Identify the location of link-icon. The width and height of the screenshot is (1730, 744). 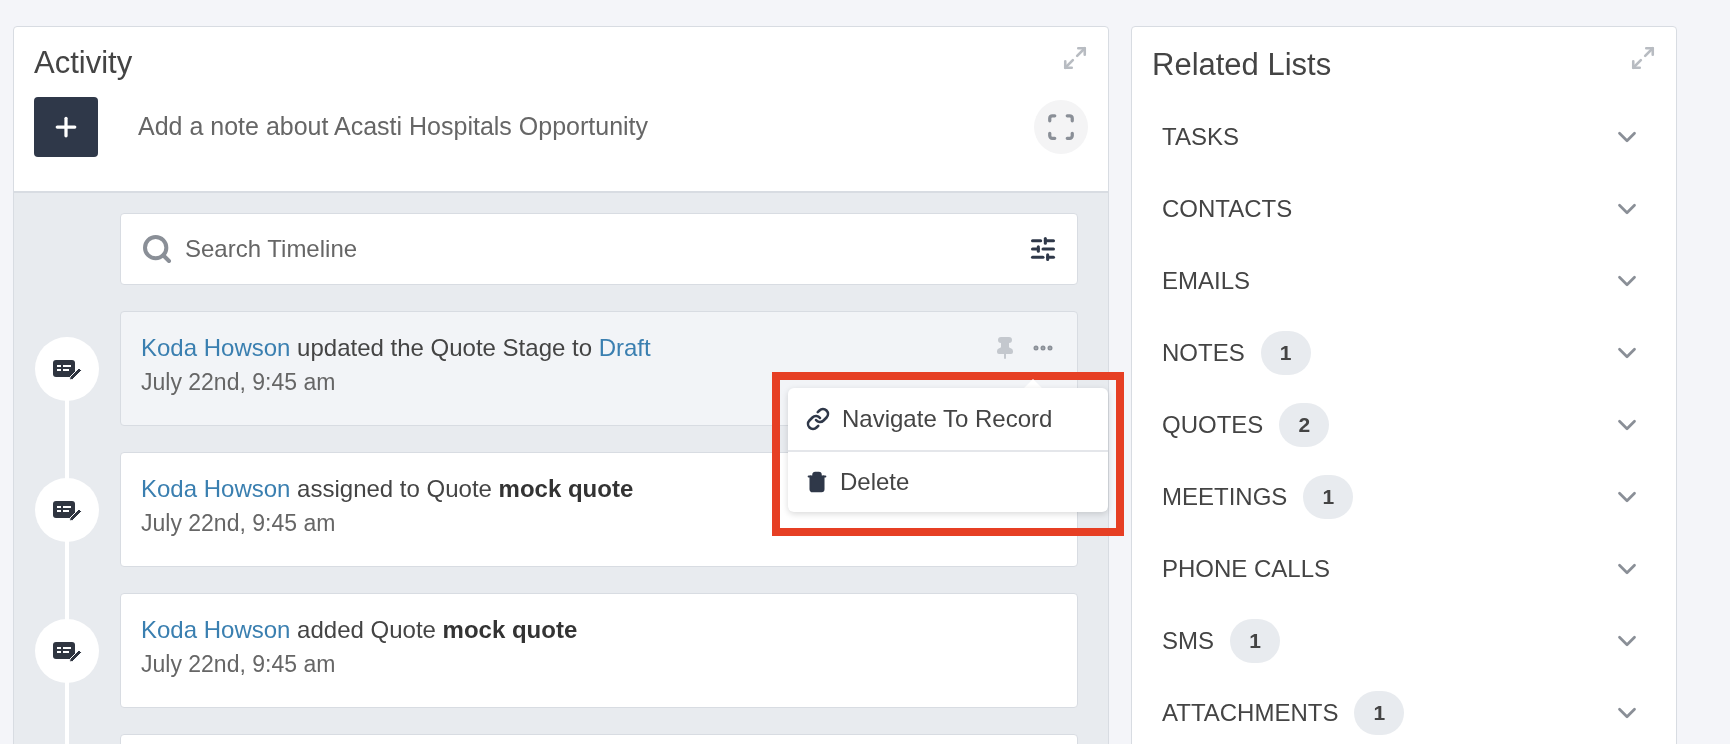
(818, 419).